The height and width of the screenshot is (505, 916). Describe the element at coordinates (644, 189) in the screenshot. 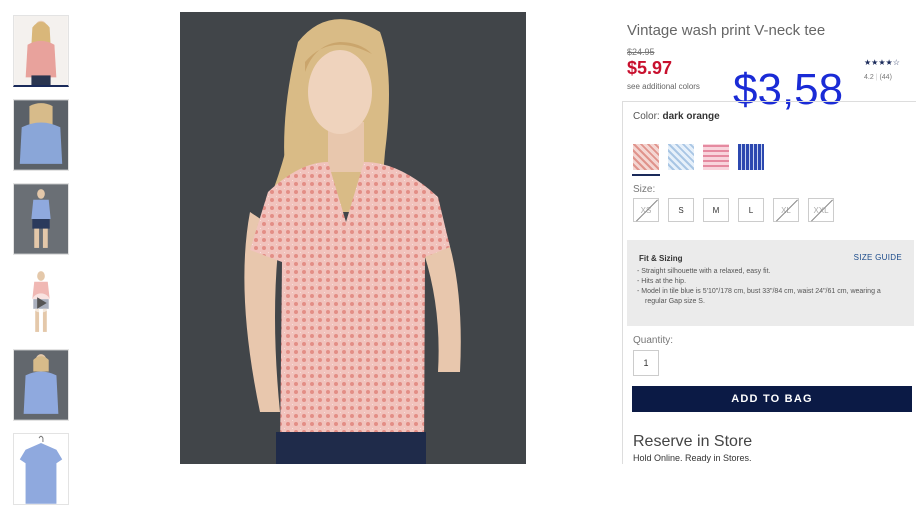

I see `size-label: Size:` at that location.